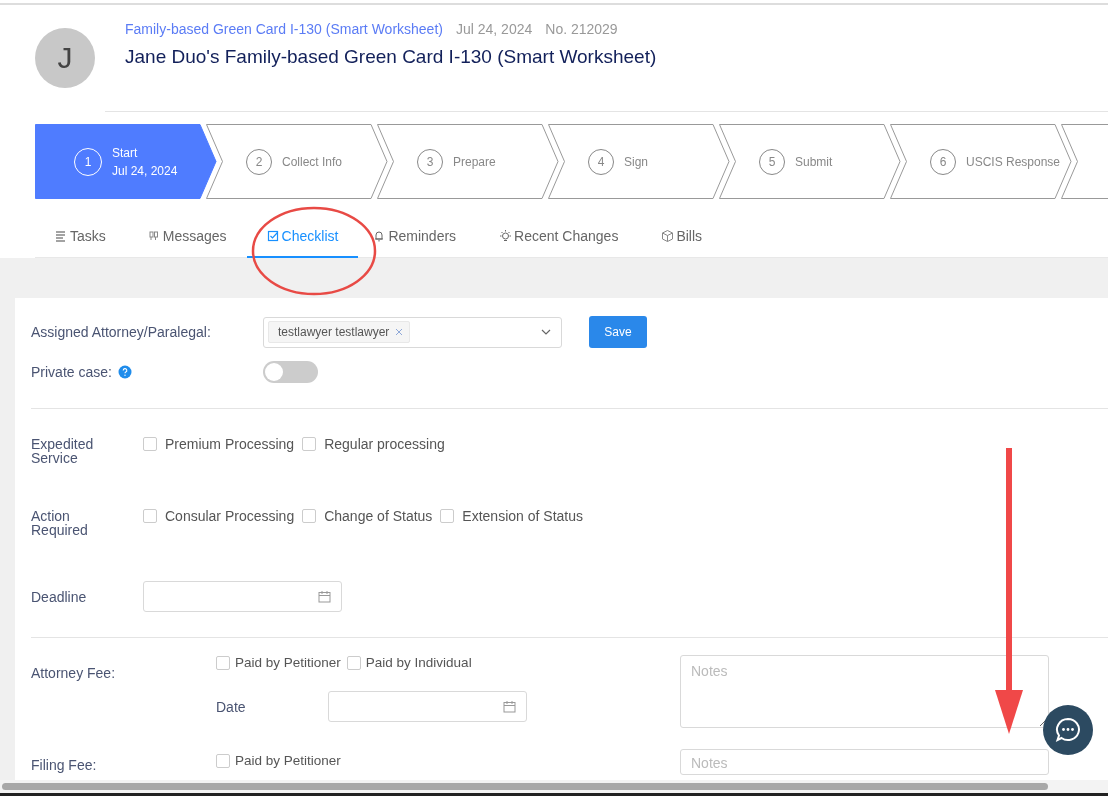 The image size is (1108, 796). Describe the element at coordinates (506, 236) in the screenshot. I see `lightbulb-icon` at that location.